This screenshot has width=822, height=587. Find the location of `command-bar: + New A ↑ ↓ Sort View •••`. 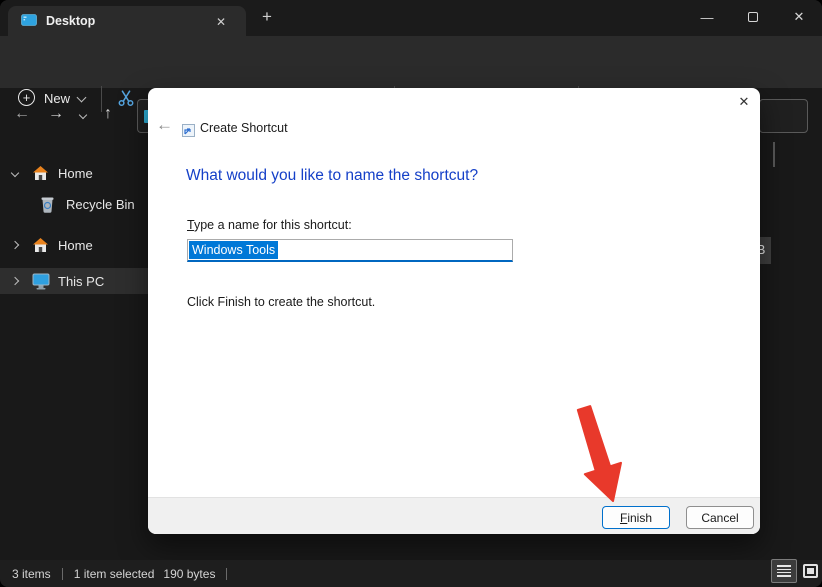

command-bar: + New A ↑ ↓ Sort View ••• is located at coordinates (411, 74).